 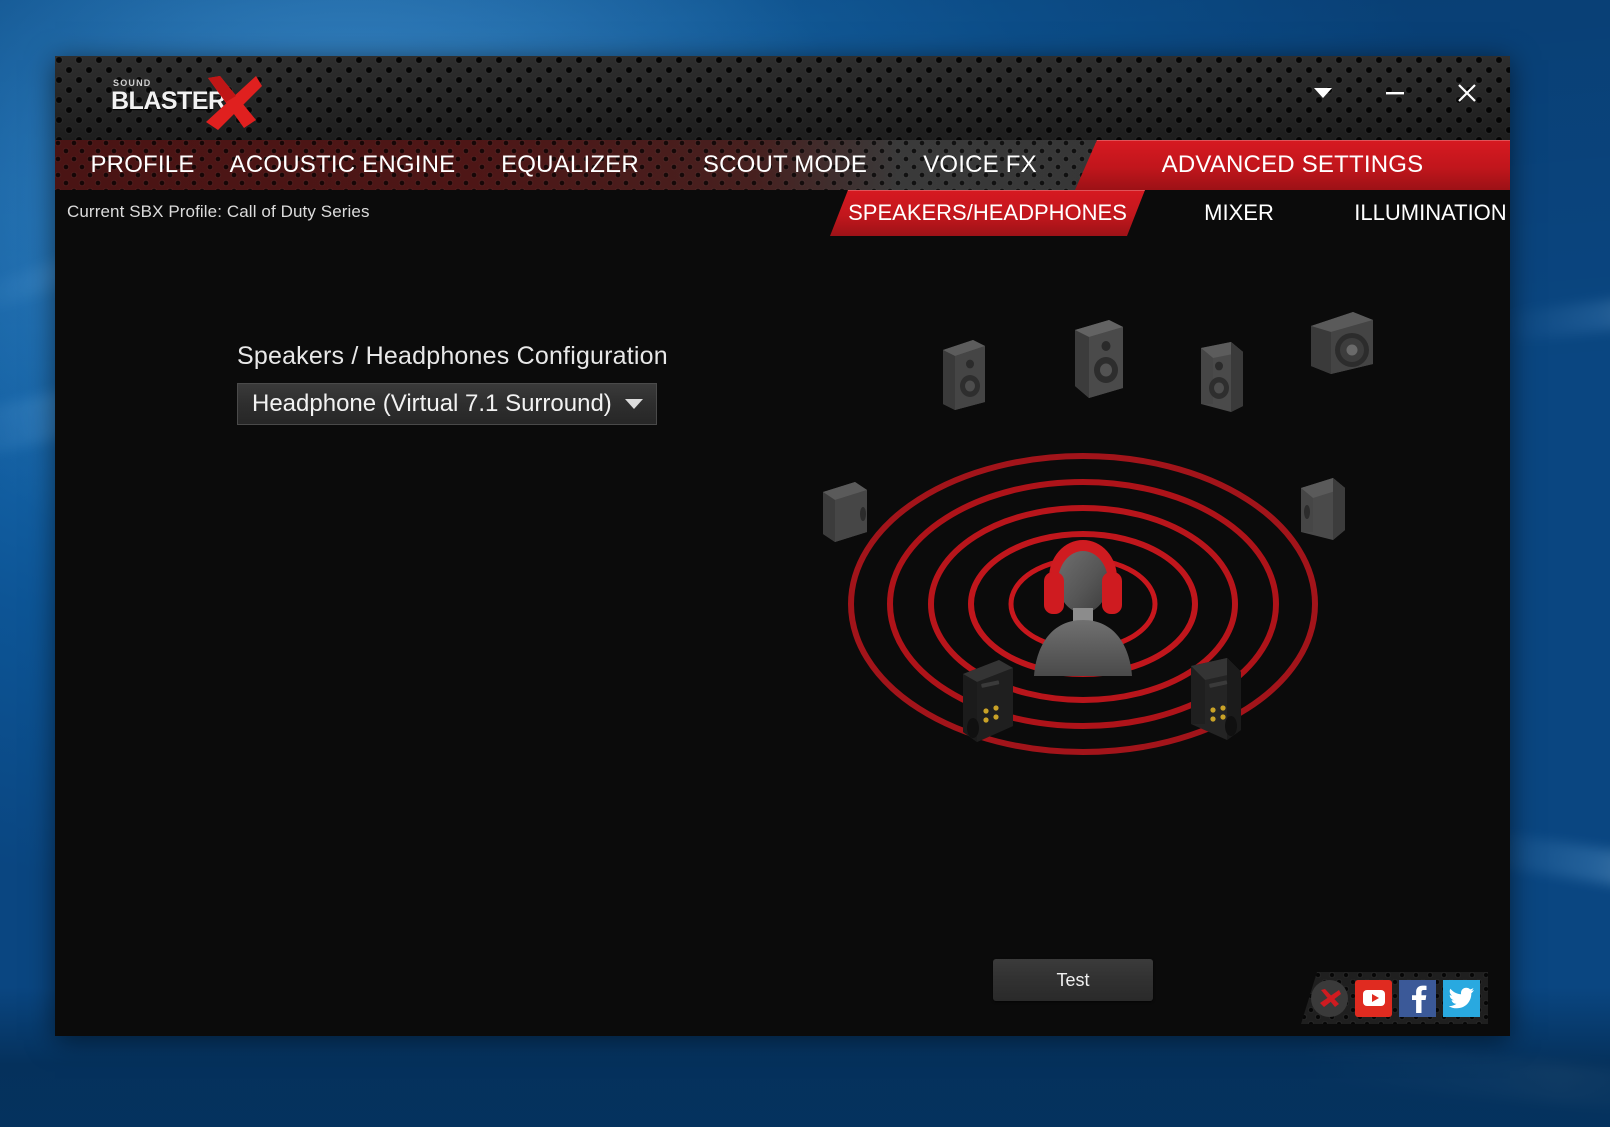 I want to click on tab-scout-mode: SCOUT MODE, so click(x=785, y=165).